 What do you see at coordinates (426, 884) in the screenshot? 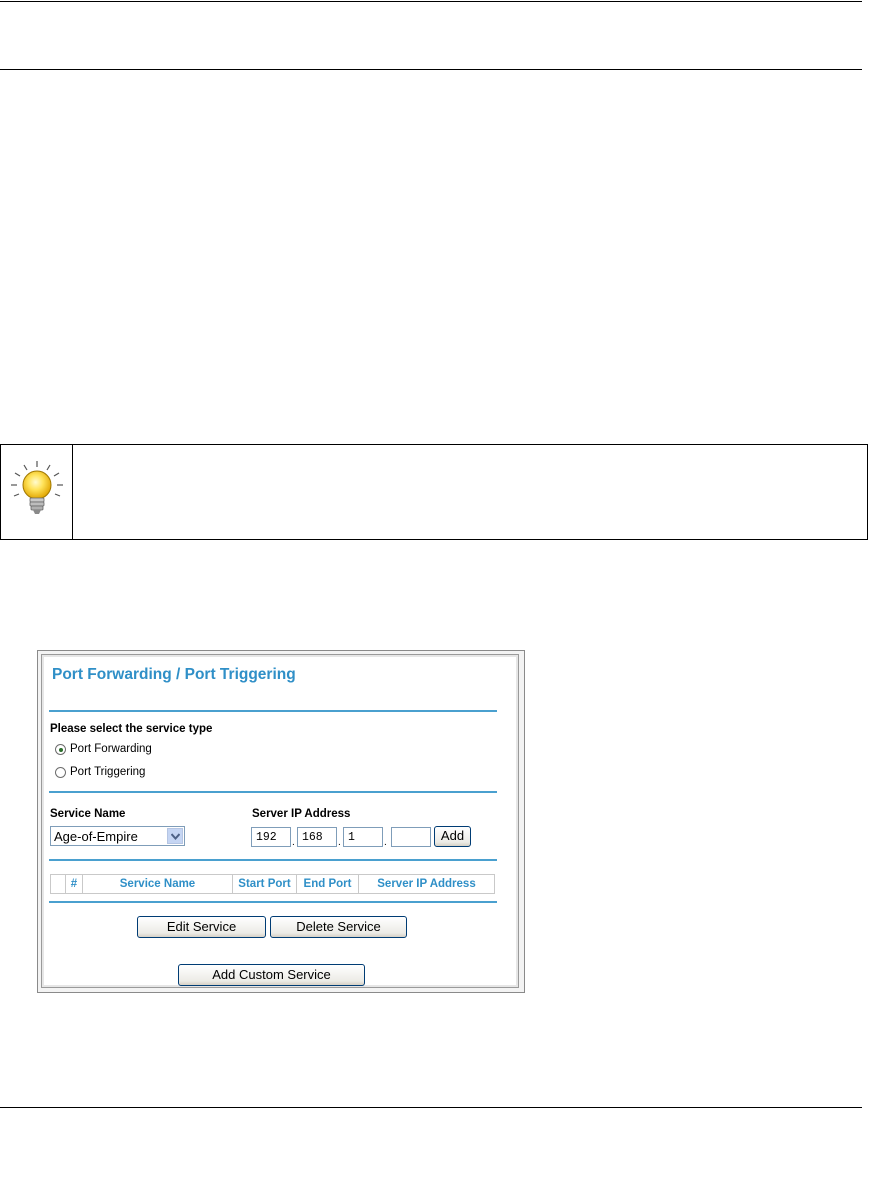
I see `table-header-server-ip: Server IP Address` at bounding box center [426, 884].